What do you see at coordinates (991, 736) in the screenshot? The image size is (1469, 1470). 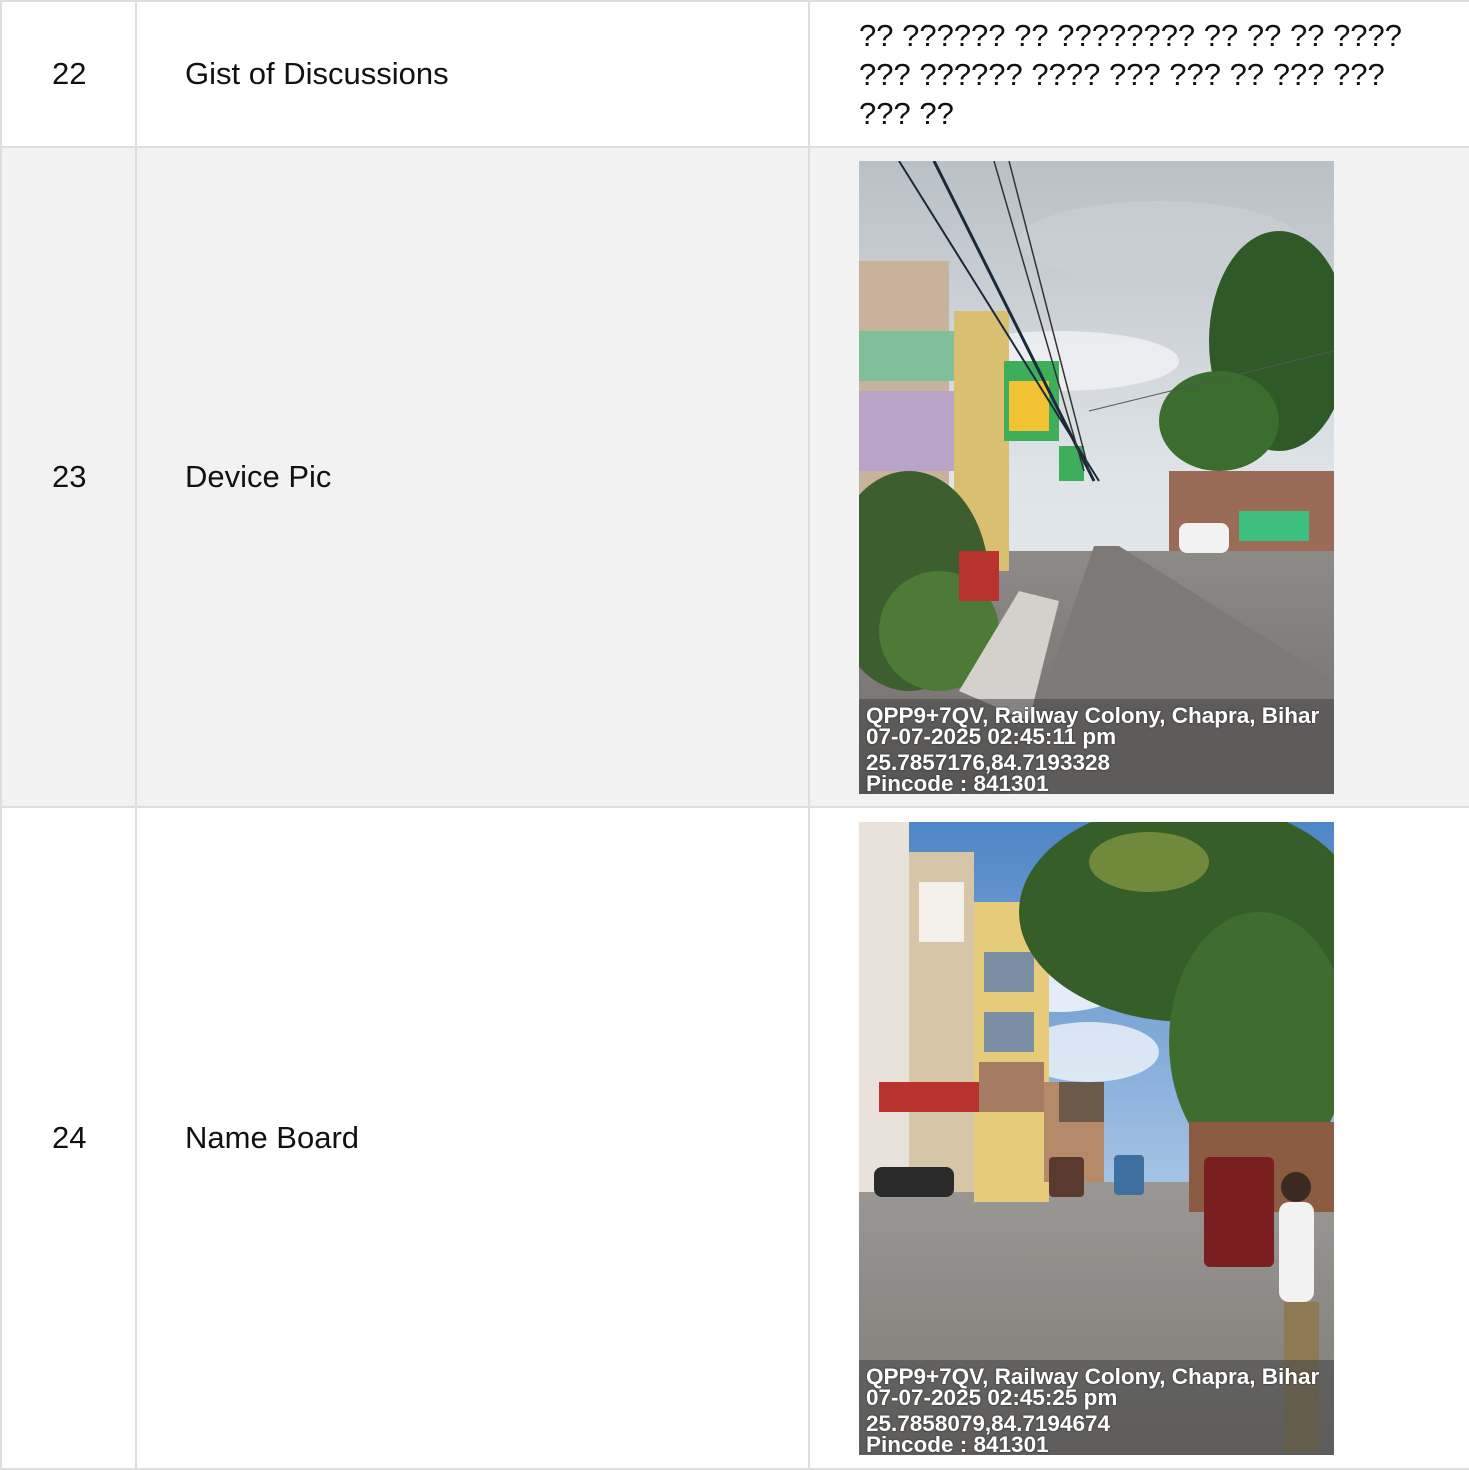 I see `geotag-datetime: 07-07-2025 02:45:11 pm` at bounding box center [991, 736].